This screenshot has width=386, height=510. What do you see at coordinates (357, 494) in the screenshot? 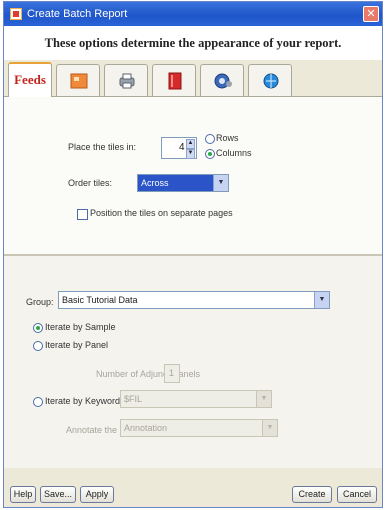
I see `cancel-button: Cancel` at bounding box center [357, 494].